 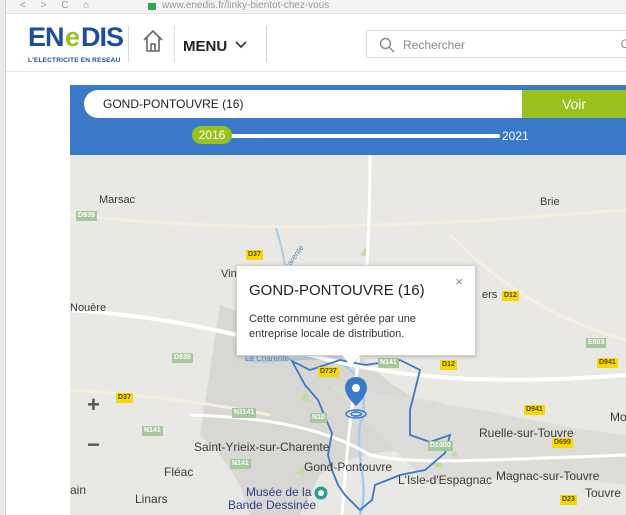 What do you see at coordinates (356, 399) in the screenshot?
I see `location-pin-icon` at bounding box center [356, 399].